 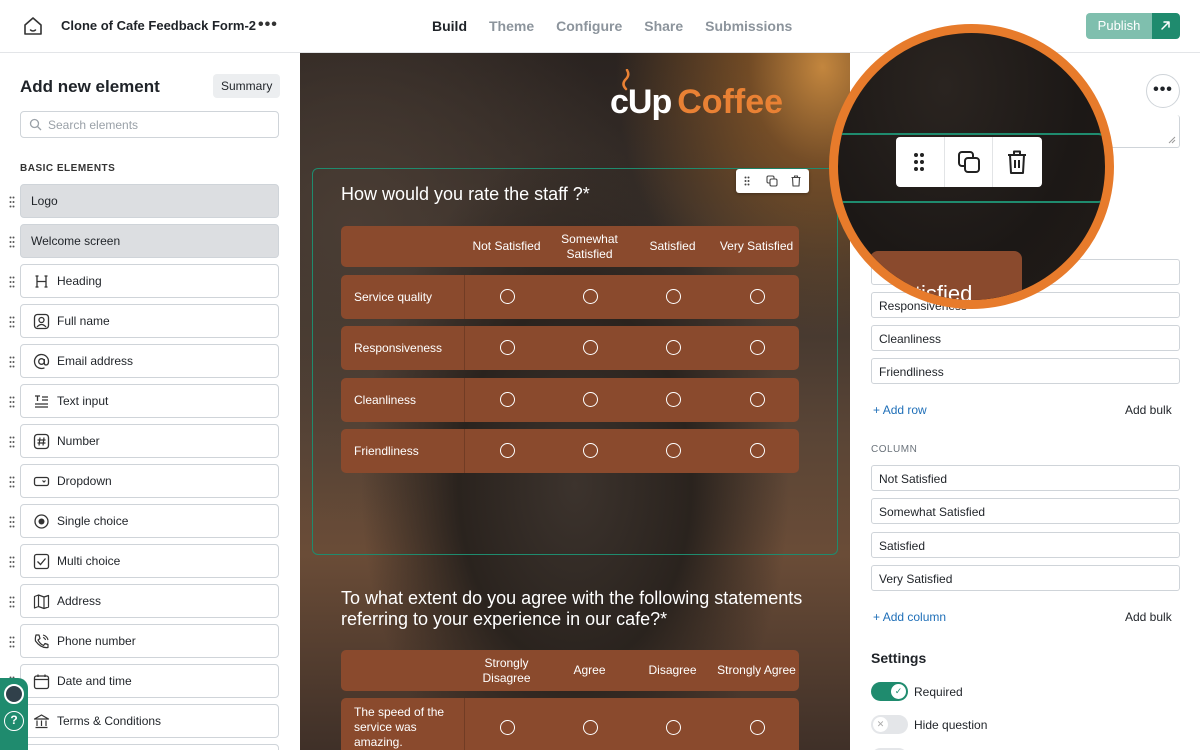 I want to click on element-label: Phone number, so click(x=96, y=641).